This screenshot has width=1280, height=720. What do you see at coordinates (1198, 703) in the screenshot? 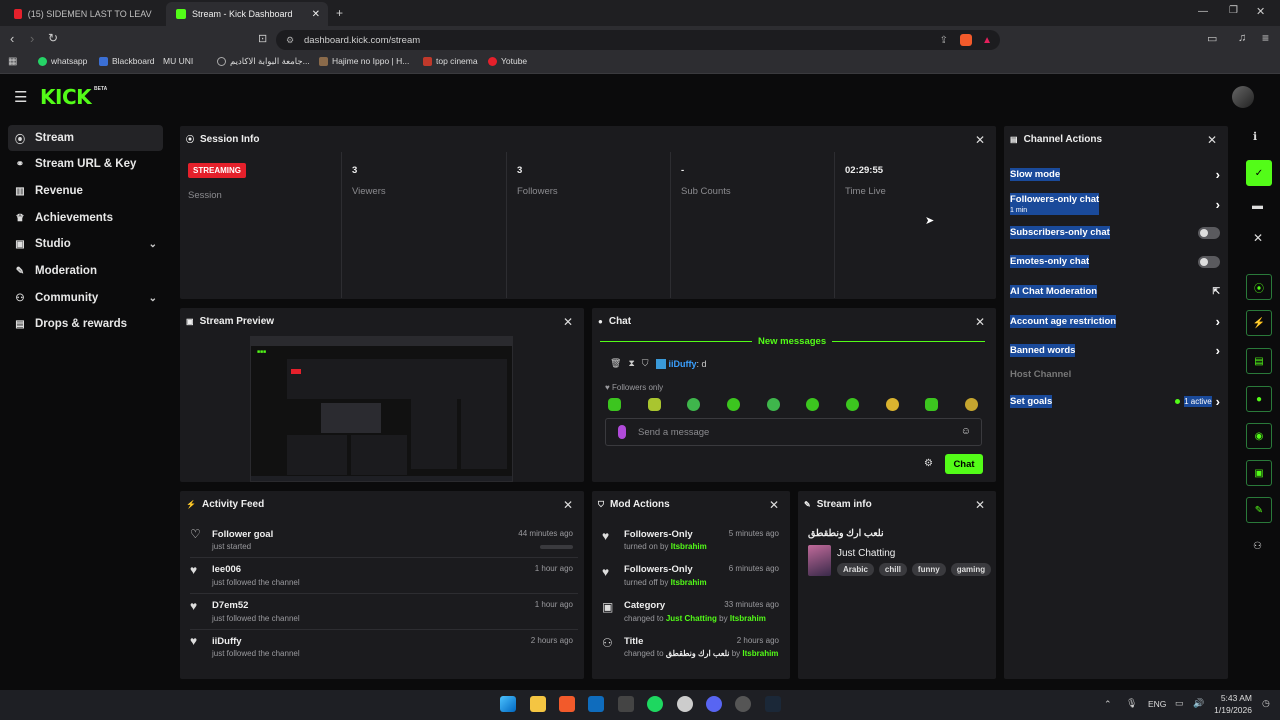
I see `volume-icon: 🔊` at bounding box center [1198, 703].